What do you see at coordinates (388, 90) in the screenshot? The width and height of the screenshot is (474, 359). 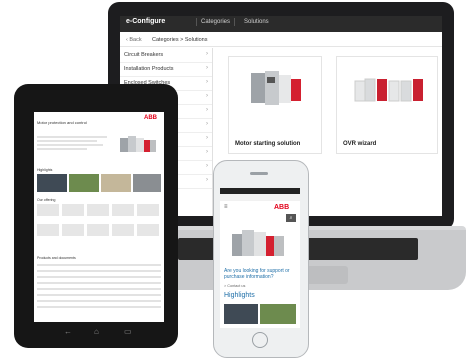 I see `surge-protector-image` at bounding box center [388, 90].